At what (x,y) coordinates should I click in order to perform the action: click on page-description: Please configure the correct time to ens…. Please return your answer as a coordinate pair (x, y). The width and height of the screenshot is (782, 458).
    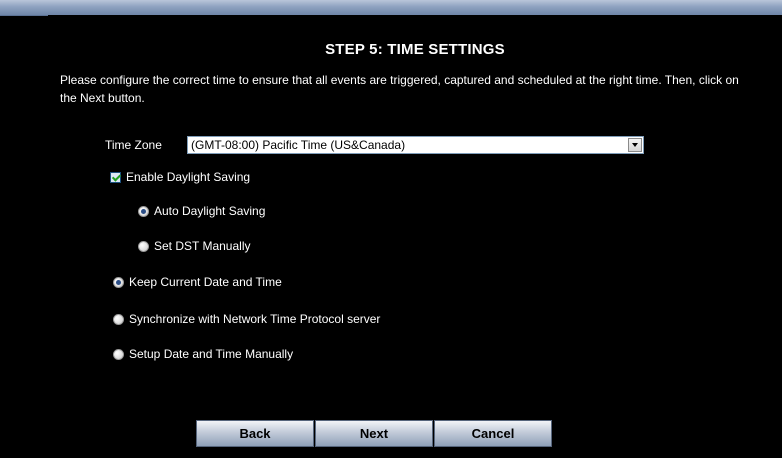
    Looking at the image, I should click on (399, 89).